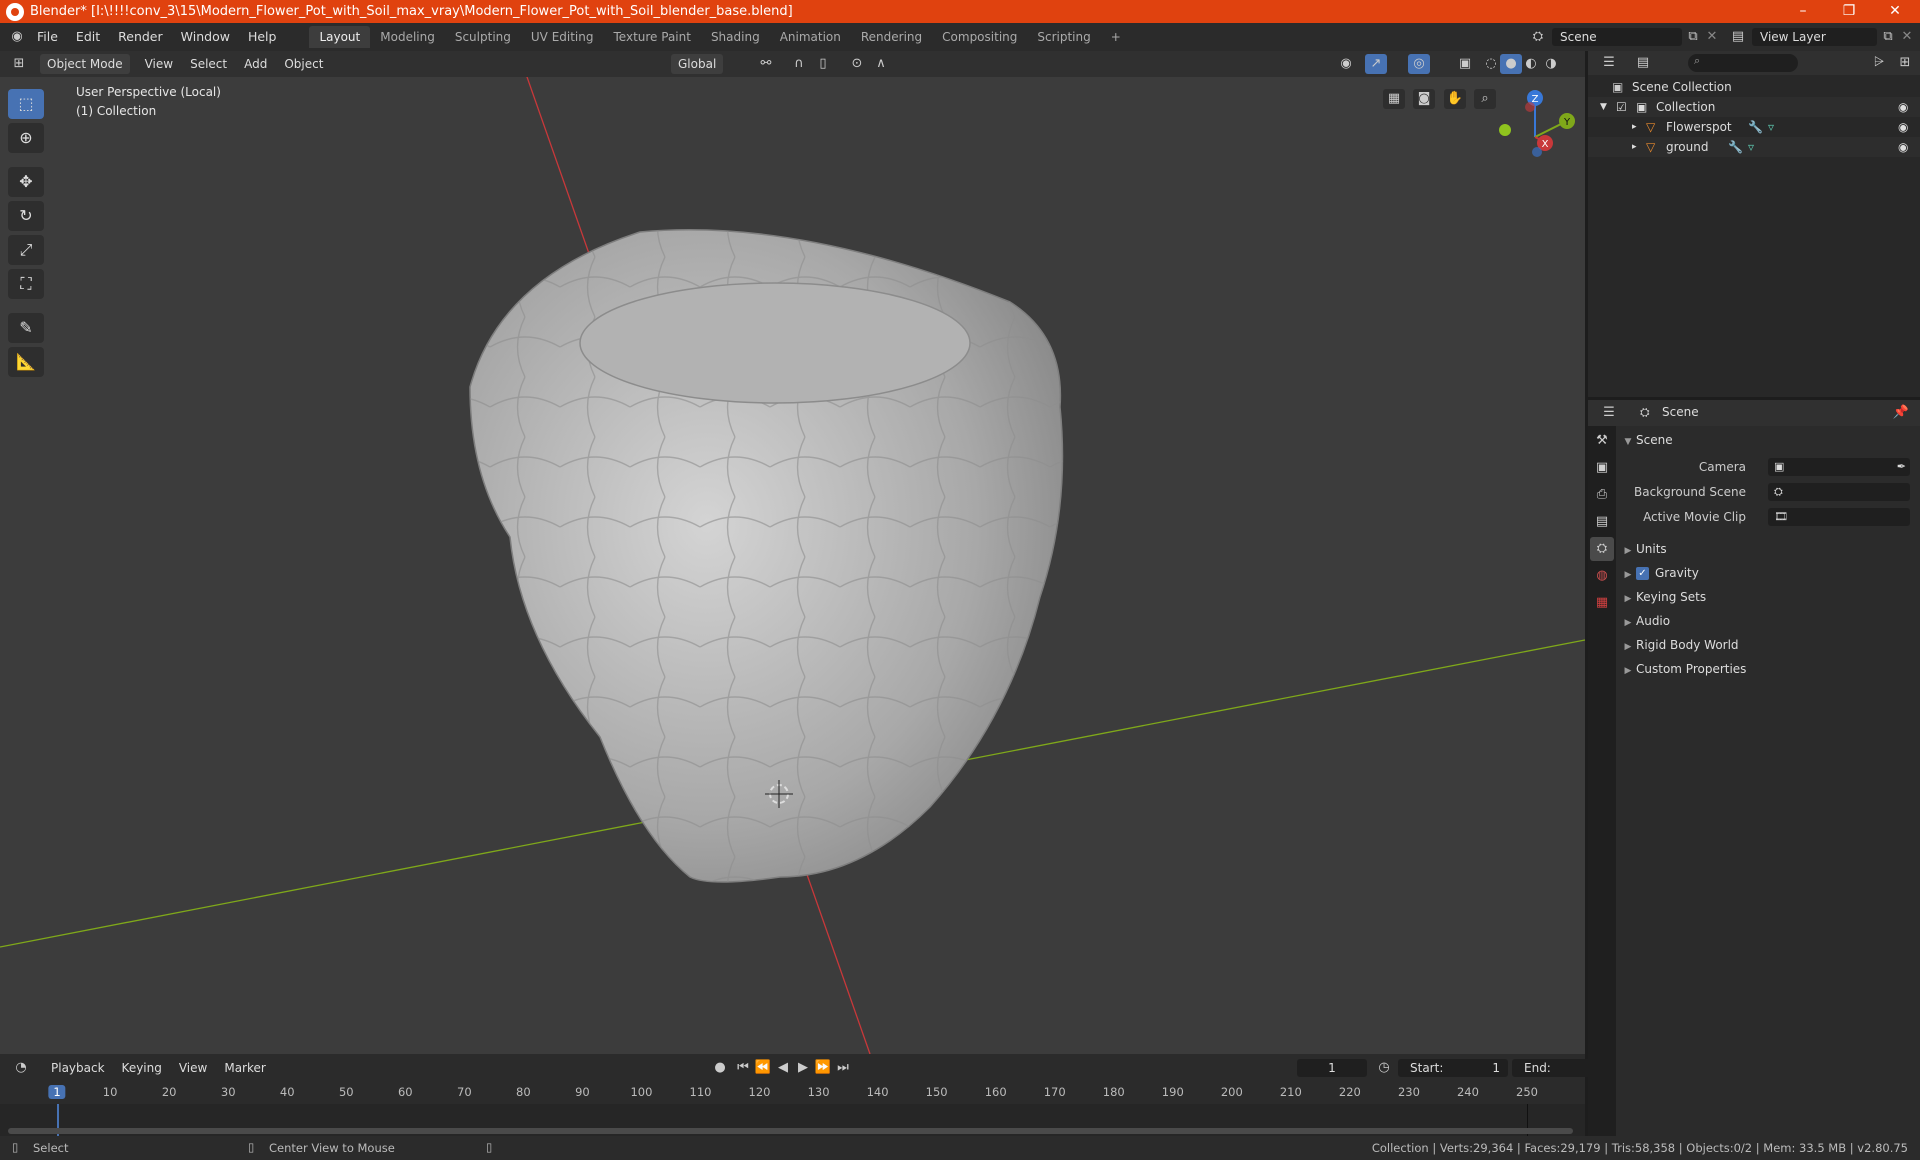  I want to click on new-collection-icon: ⊞, so click(1905, 63).